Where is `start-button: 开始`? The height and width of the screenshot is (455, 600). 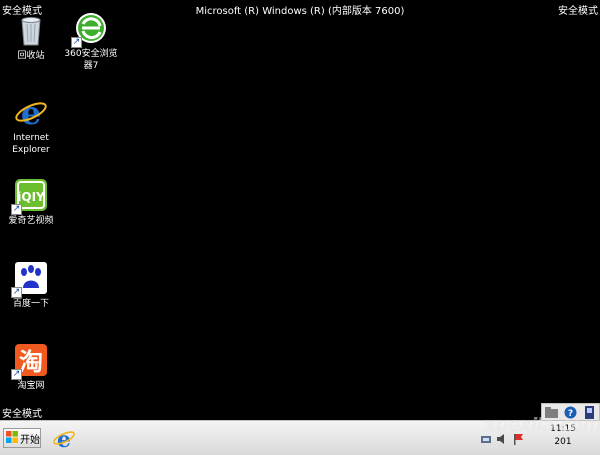 start-button: 开始 is located at coordinates (22, 438).